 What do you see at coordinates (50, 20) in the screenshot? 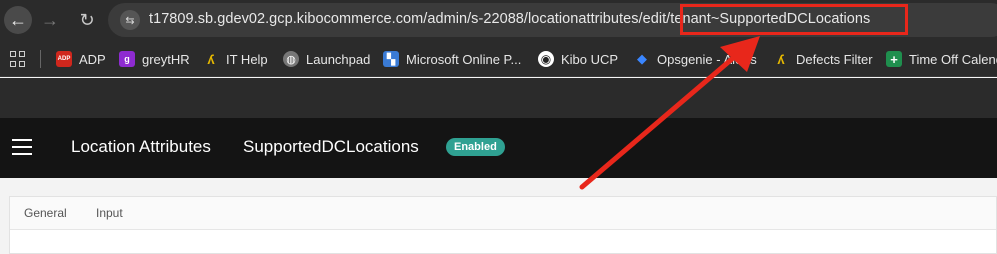
I see `forward-arrow-icon: →` at bounding box center [50, 20].